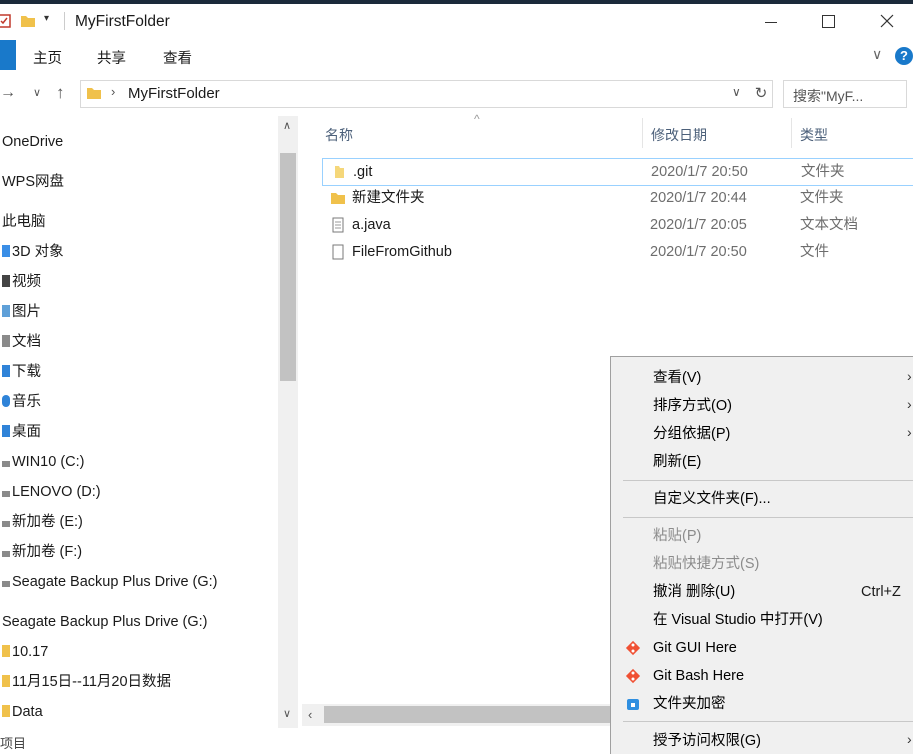 The width and height of the screenshot is (913, 755). Describe the element at coordinates (677, 536) in the screenshot. I see `menu-item-paste: 粘贴(P)` at that location.